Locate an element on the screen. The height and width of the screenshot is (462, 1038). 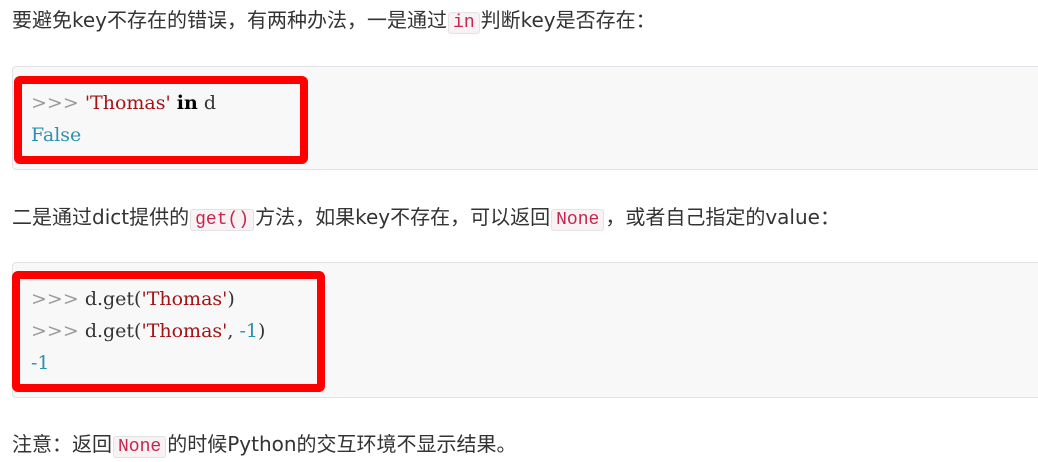
inline-code-get: get() is located at coordinates (222, 220).